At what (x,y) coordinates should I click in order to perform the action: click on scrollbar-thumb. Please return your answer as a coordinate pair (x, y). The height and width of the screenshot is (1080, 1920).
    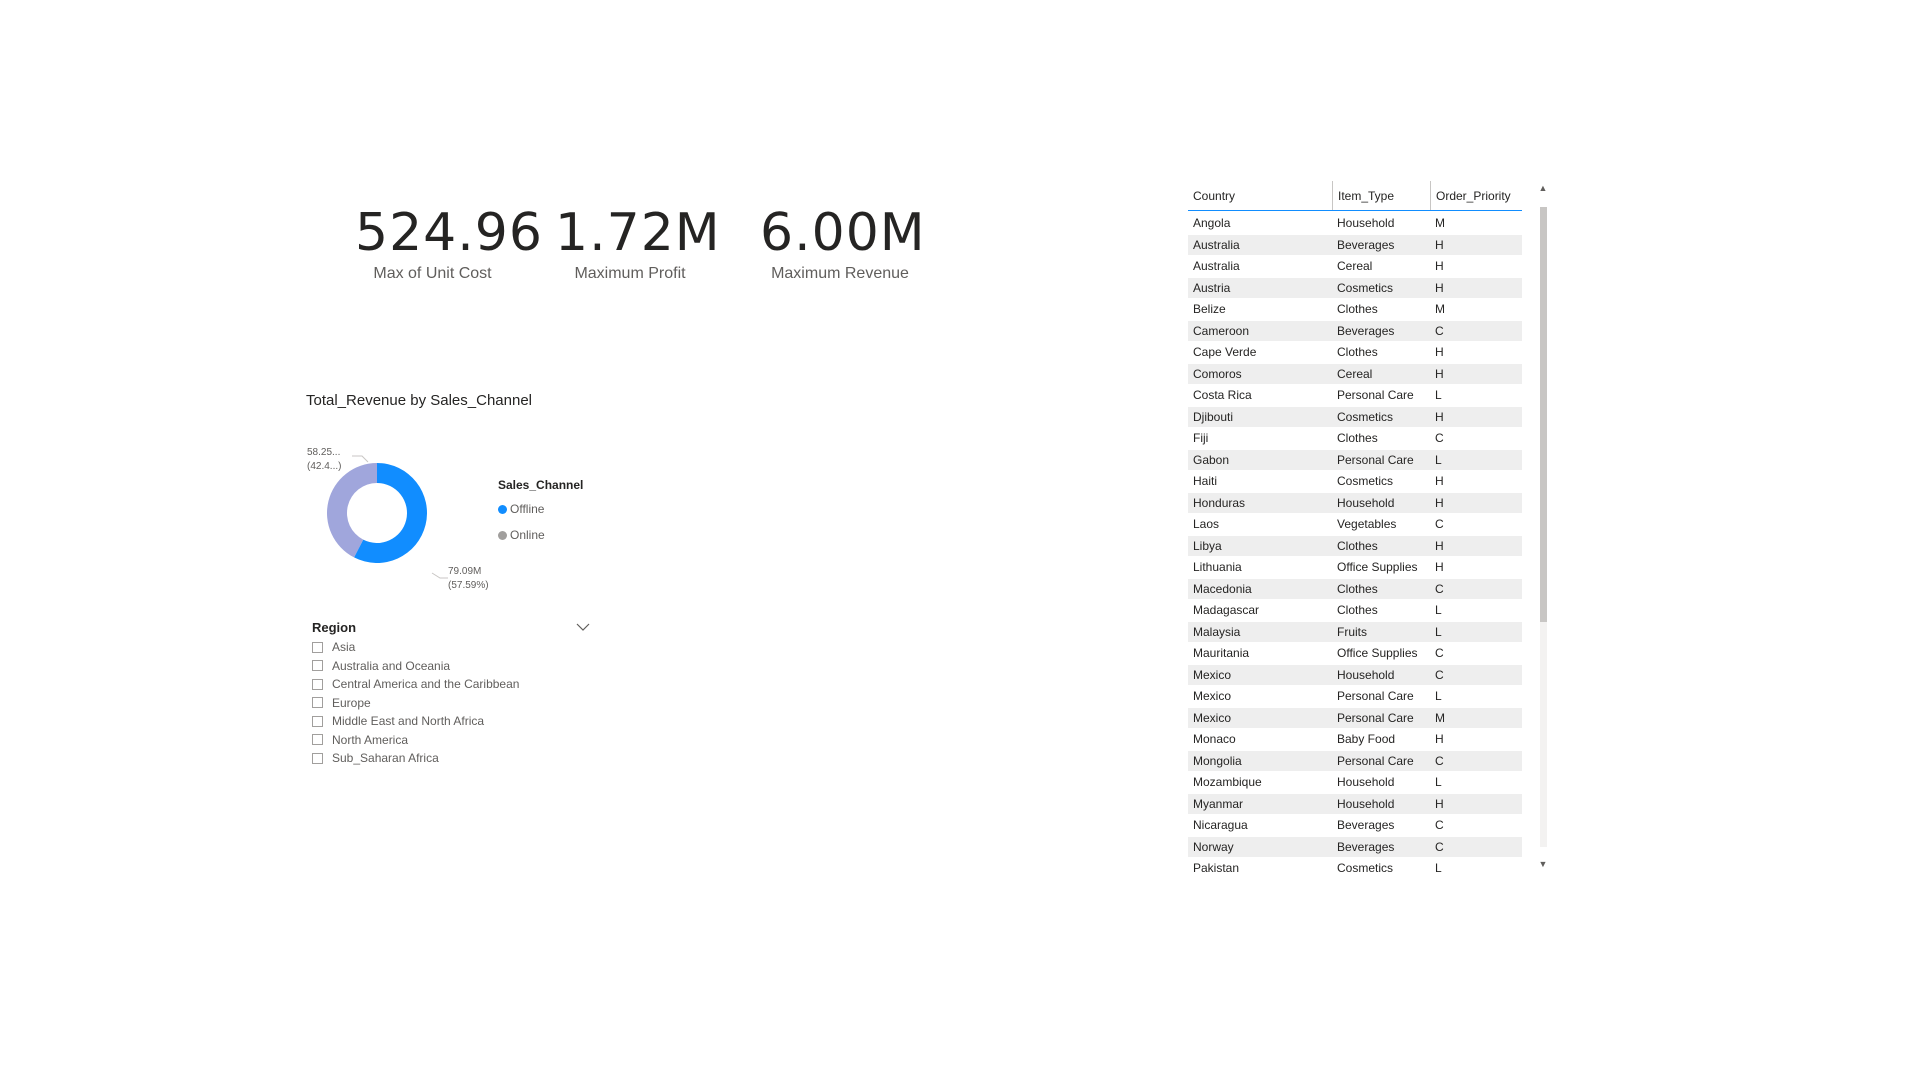
    Looking at the image, I should click on (1543, 414).